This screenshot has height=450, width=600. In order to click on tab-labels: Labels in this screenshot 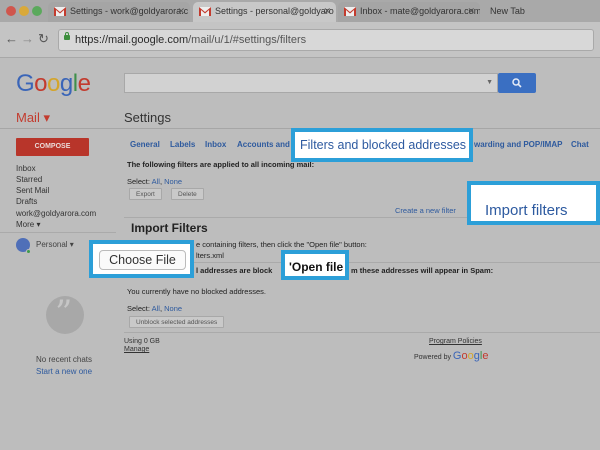, I will do `click(182, 144)`.